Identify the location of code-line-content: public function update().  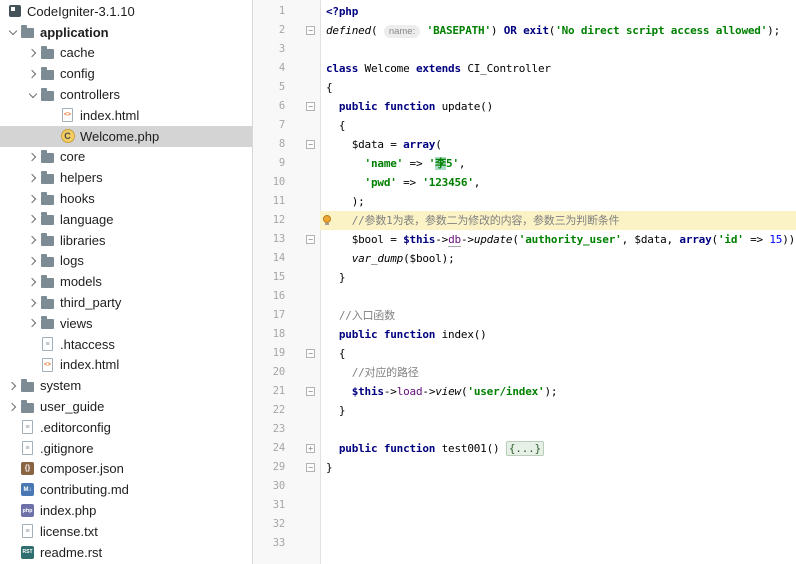
(558, 106).